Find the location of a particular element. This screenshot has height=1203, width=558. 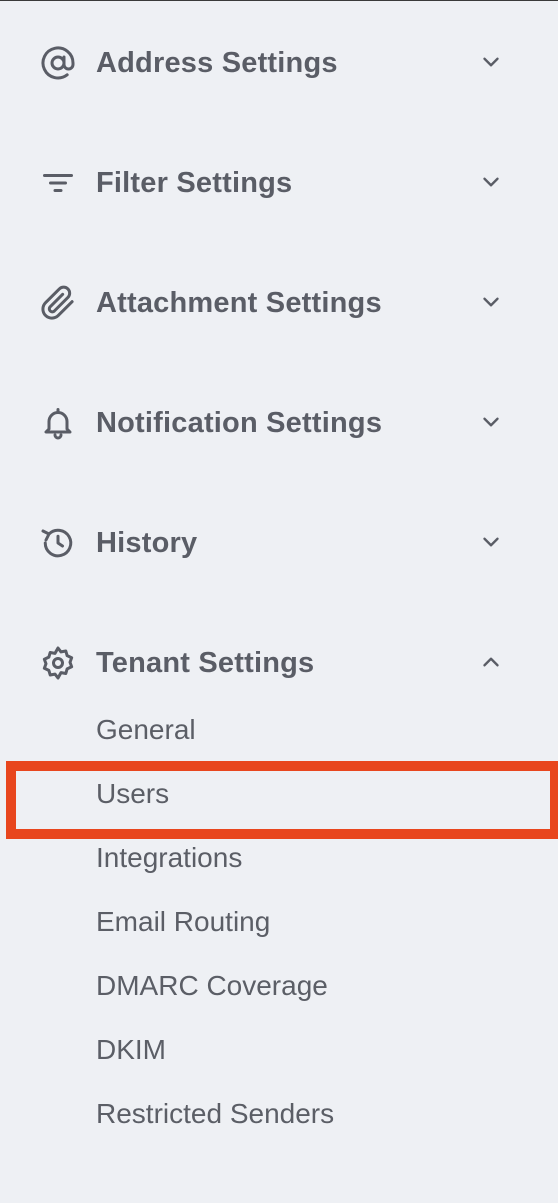

tenant-item-general: General is located at coordinates (279, 731).